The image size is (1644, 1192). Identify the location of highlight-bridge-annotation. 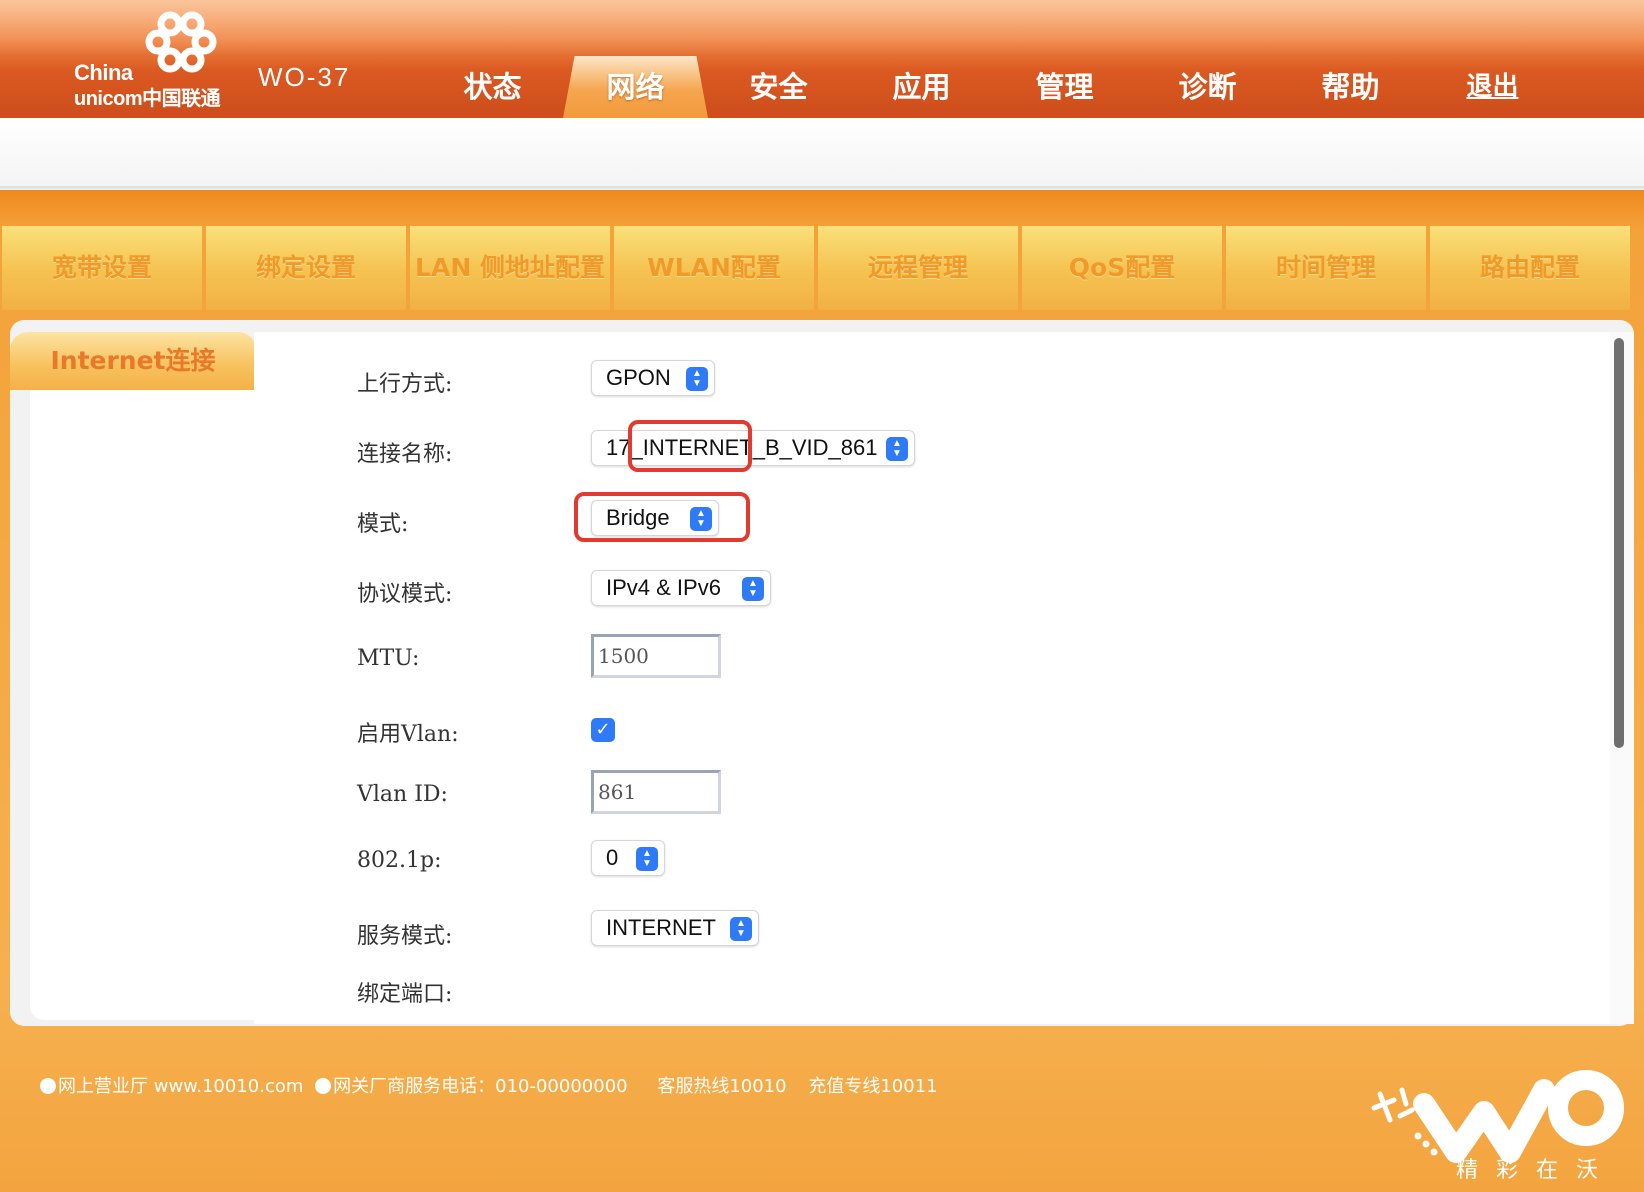
(662, 517).